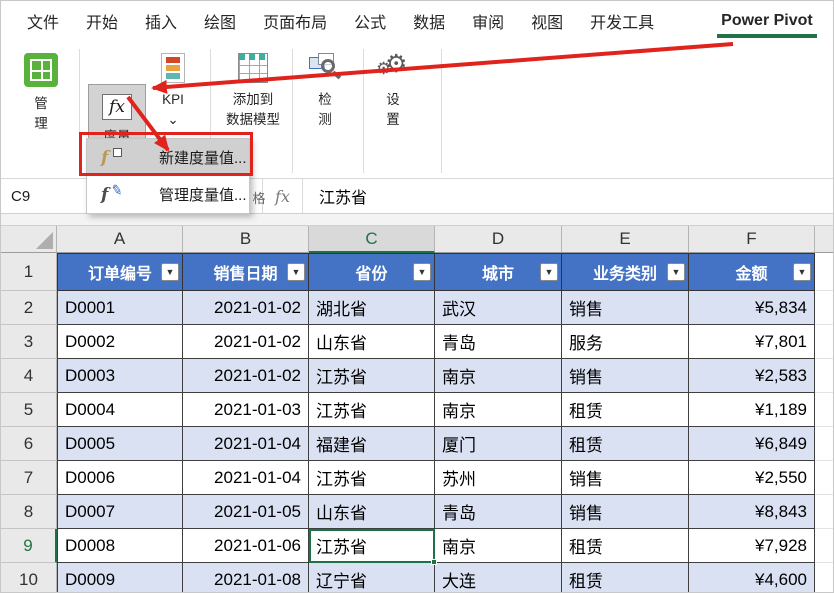  I want to click on cell-B2: 2021-01-02, so click(246, 308).